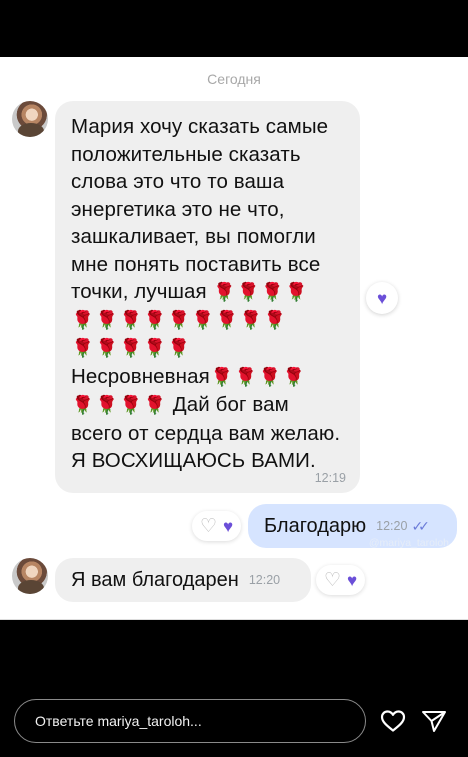 This screenshot has width=468, height=757. What do you see at coordinates (315, 525) in the screenshot?
I see `message-text: Благодарю` at bounding box center [315, 525].